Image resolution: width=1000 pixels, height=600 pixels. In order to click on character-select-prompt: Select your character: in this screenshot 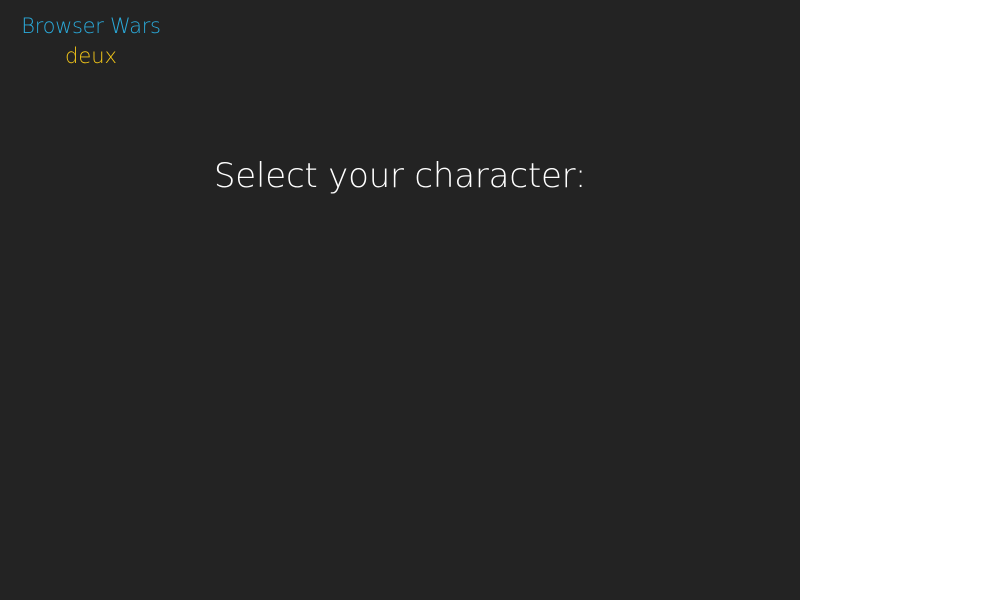, I will do `click(400, 176)`.